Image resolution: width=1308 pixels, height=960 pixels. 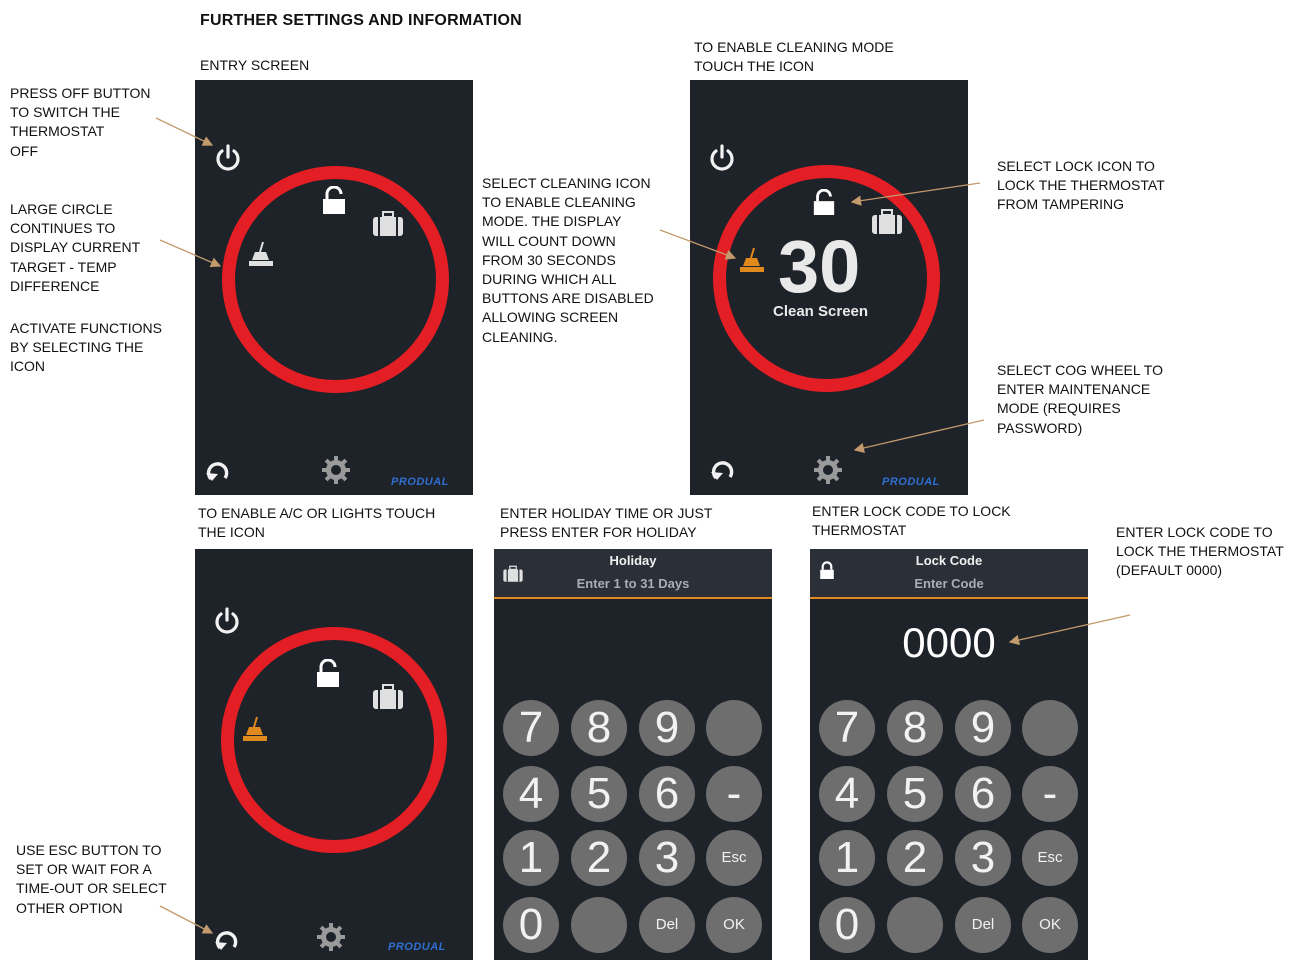 I want to click on arrow-code, so click(x=1069, y=630).